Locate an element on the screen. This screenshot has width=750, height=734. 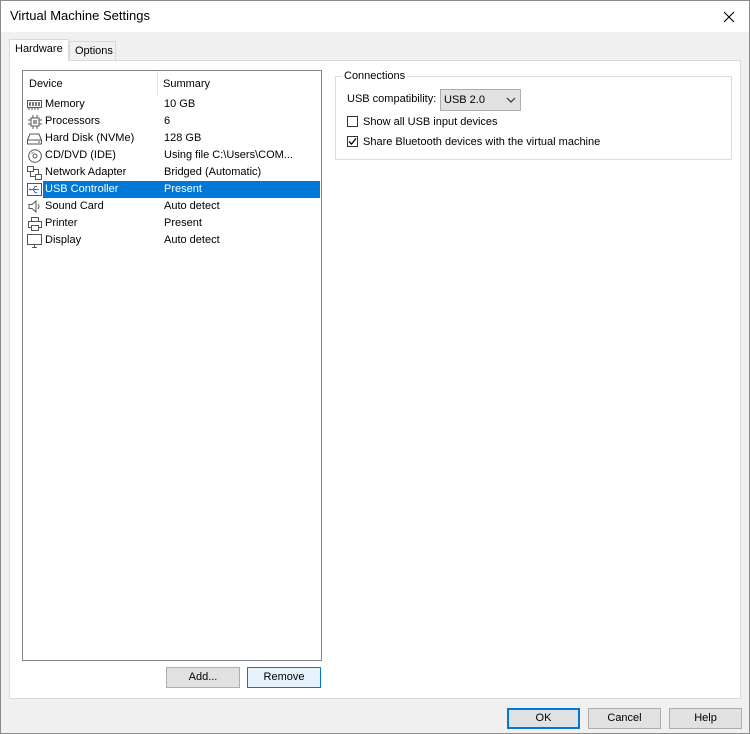
device-row-memory: Memory 10 GB is located at coordinates (174, 104).